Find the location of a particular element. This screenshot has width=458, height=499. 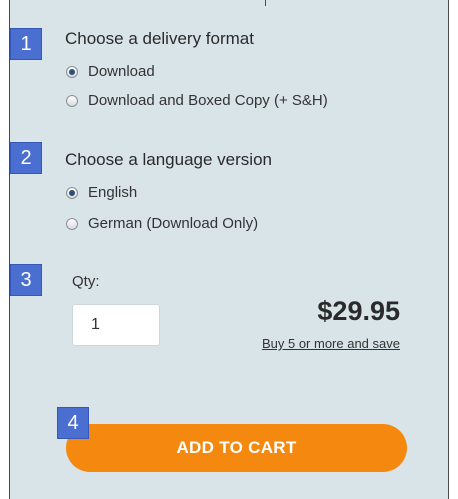

step-number: 3 is located at coordinates (26, 280).